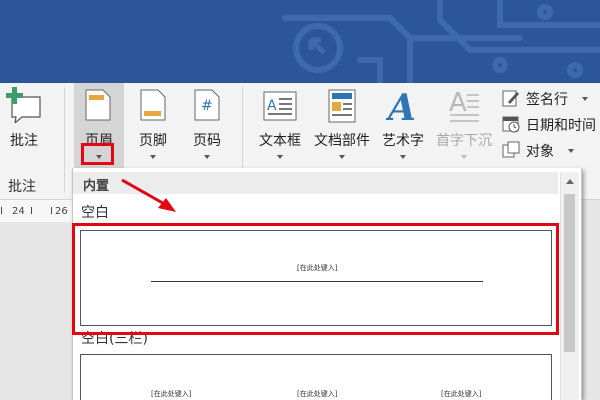  What do you see at coordinates (64, 140) in the screenshot?
I see `group-divider` at bounding box center [64, 140].